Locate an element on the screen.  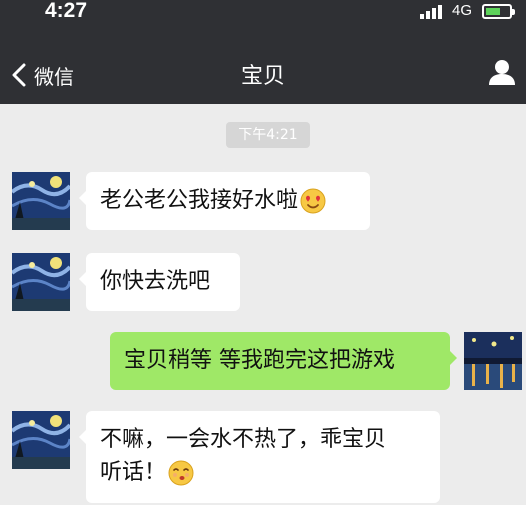
status-bar: 4:27 4G is located at coordinates (263, 13).